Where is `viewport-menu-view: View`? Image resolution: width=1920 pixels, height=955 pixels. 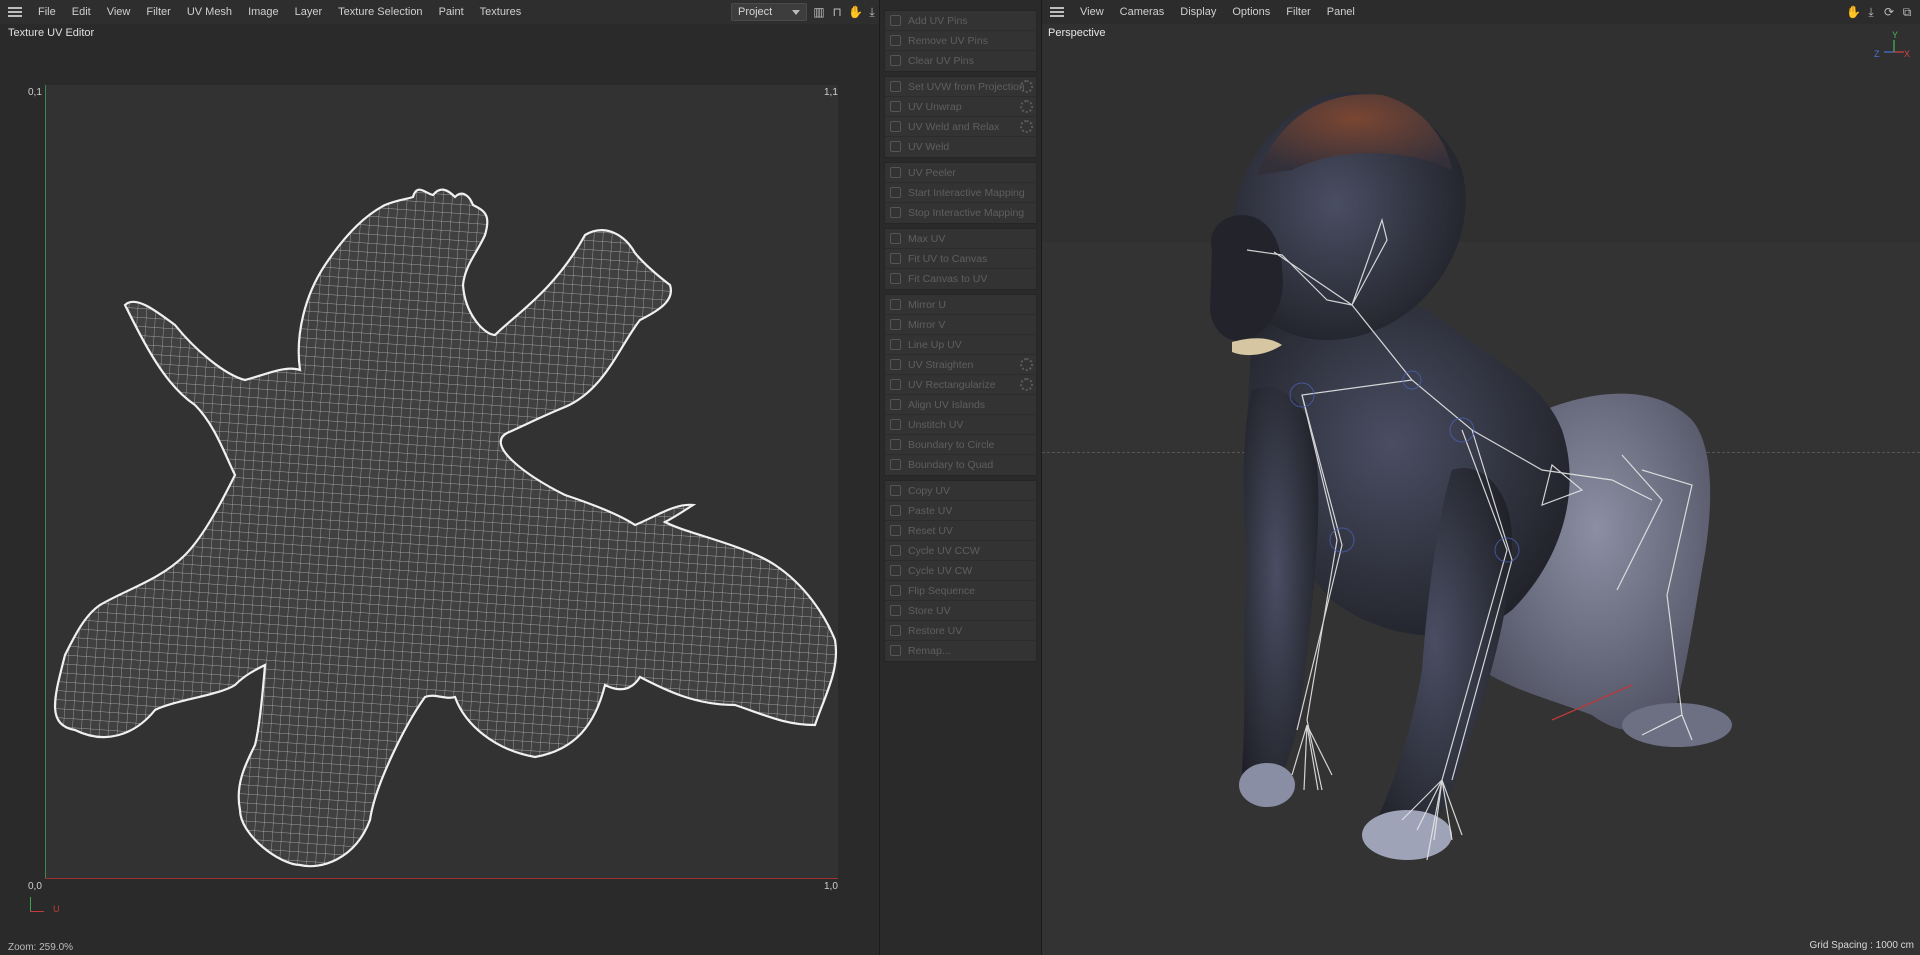
viewport-menu-view: View is located at coordinates (1092, 12).